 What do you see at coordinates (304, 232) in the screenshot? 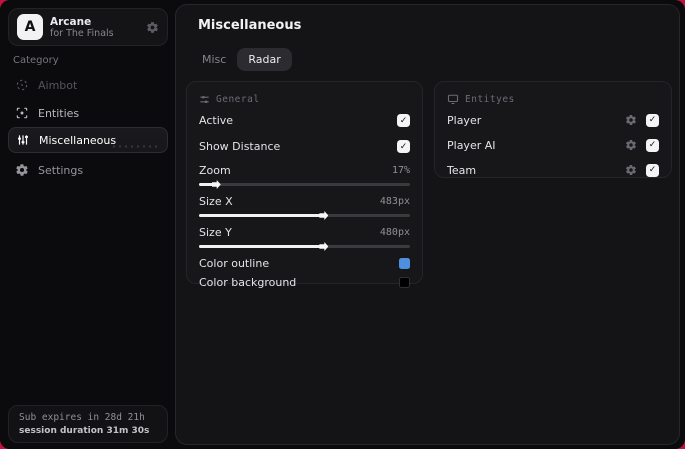
I see `setting-row-size-y: Size Y 480px` at bounding box center [304, 232].